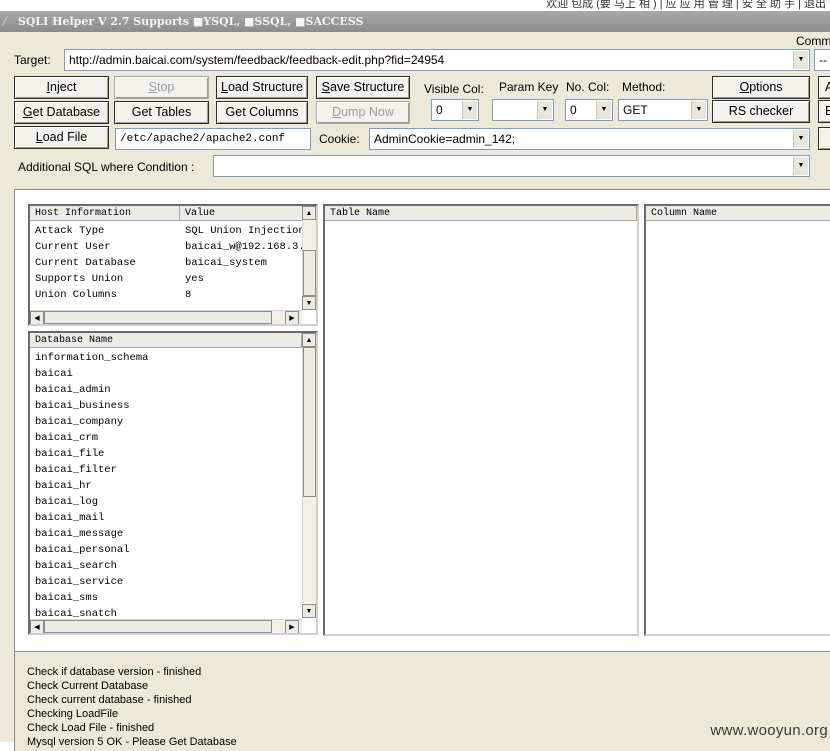 The width and height of the screenshot is (830, 751). What do you see at coordinates (73, 714) in the screenshot?
I see `log-line: Checking LoadFile` at bounding box center [73, 714].